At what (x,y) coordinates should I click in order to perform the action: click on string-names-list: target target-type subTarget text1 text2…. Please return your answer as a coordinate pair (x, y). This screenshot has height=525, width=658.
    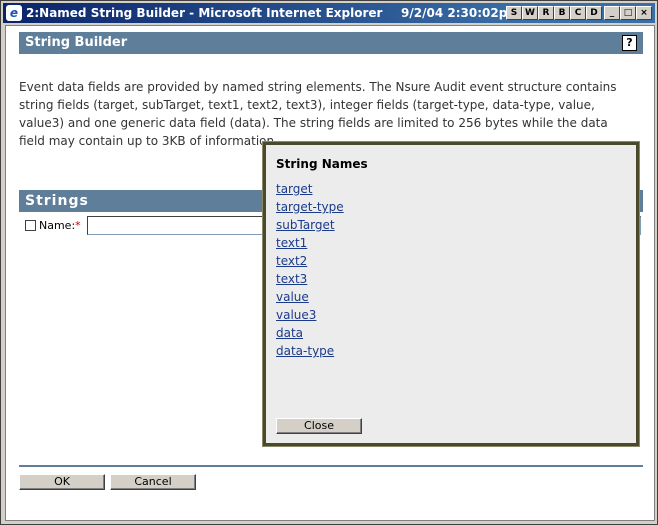
    Looking at the image, I should click on (310, 268).